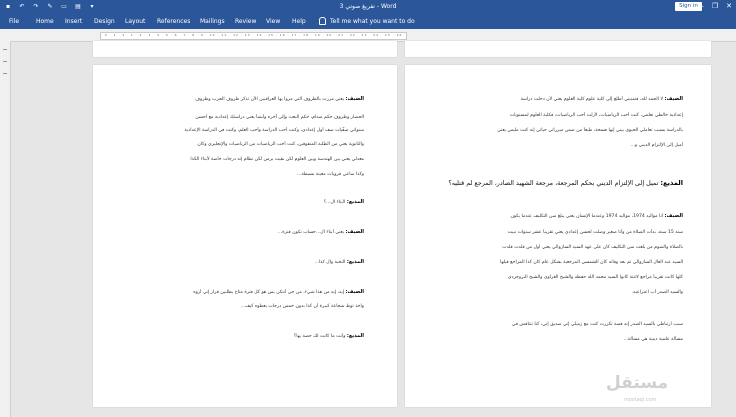 The width and height of the screenshot is (736, 417). Describe the element at coordinates (273, 21) in the screenshot. I see `tab-view: View` at that location.